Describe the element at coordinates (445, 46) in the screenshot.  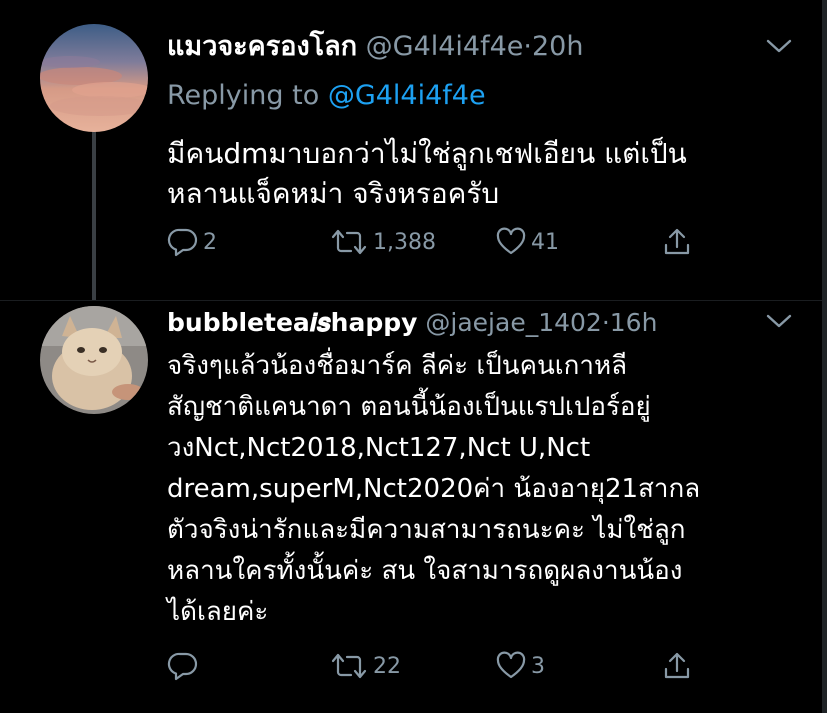
I see `user-handle: @G4l4i4f4e` at that location.